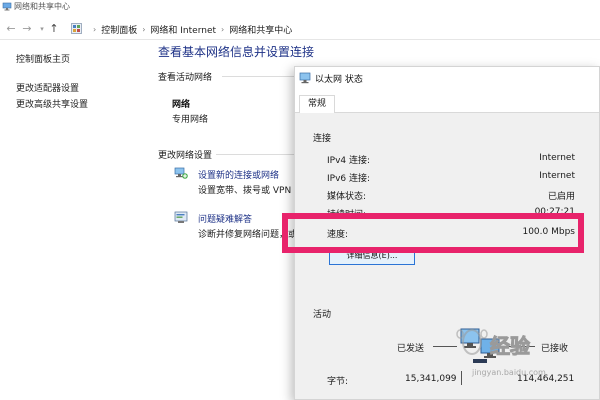  What do you see at coordinates (322, 315) in the screenshot?
I see `activity-group-label: 活动` at bounding box center [322, 315].